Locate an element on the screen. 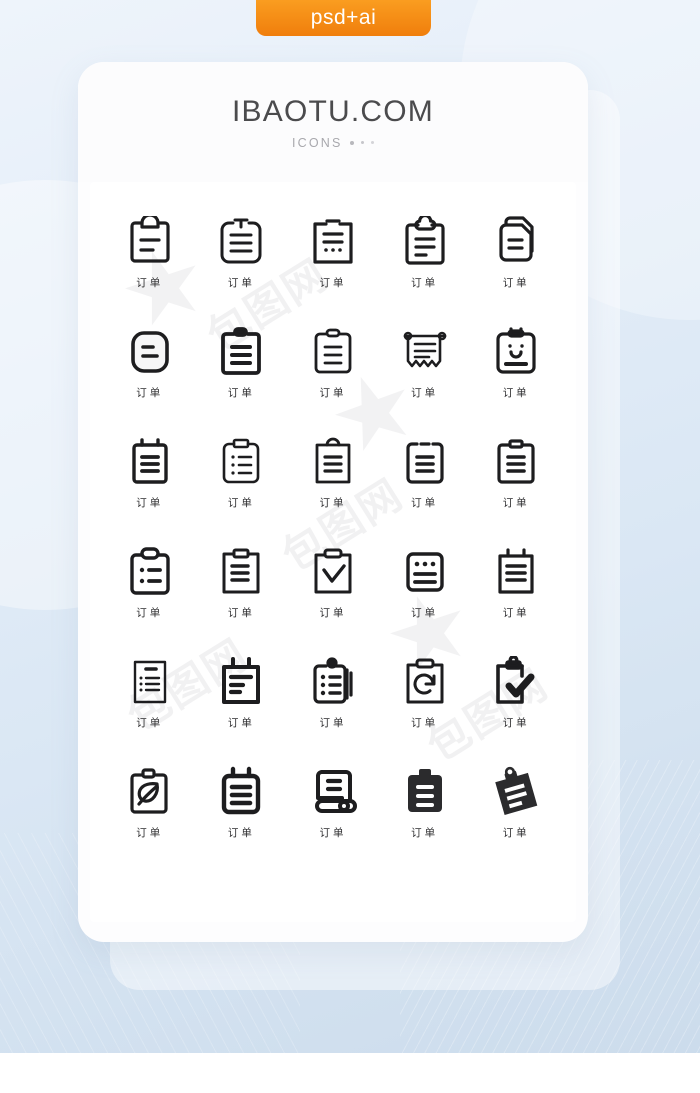 This screenshot has height=1093, width=700. format-badge: psd+ai is located at coordinates (343, 18).